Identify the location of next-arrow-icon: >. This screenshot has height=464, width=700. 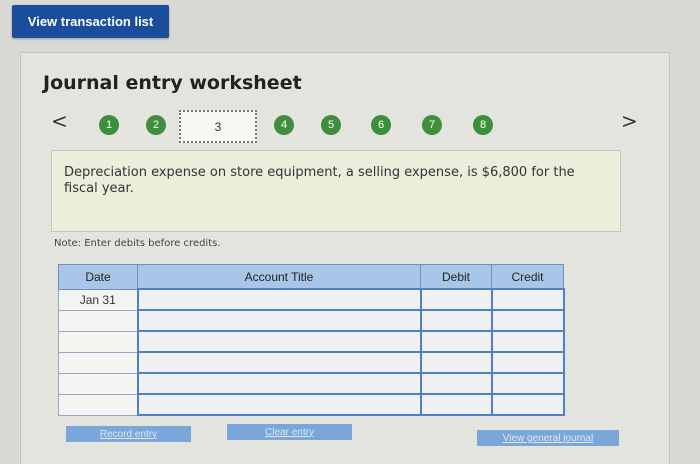
(629, 121).